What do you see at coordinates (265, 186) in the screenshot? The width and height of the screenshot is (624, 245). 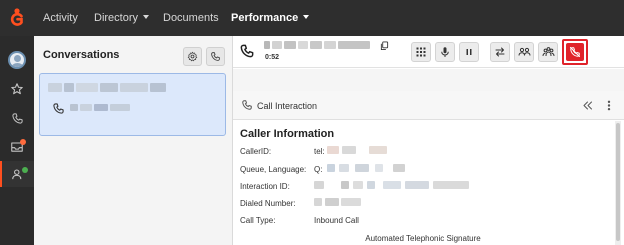 I see `interaction-id-label: Interaction ID:` at bounding box center [265, 186].